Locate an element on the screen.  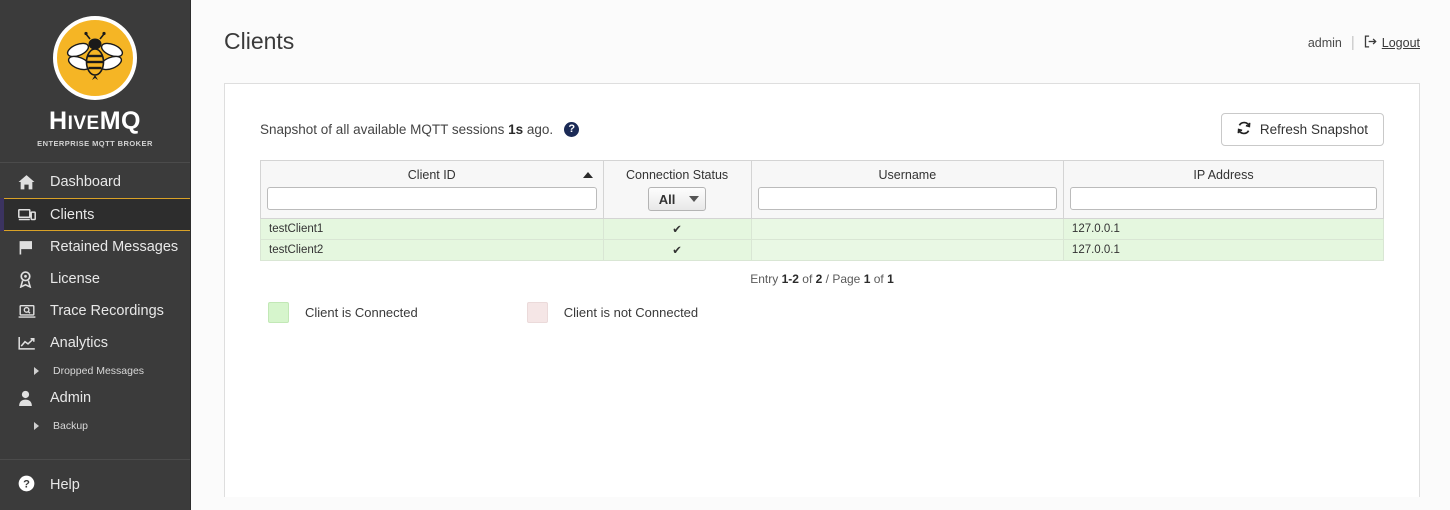
legend-item-disconnected: Client is not Connected is located at coordinates (612, 312).